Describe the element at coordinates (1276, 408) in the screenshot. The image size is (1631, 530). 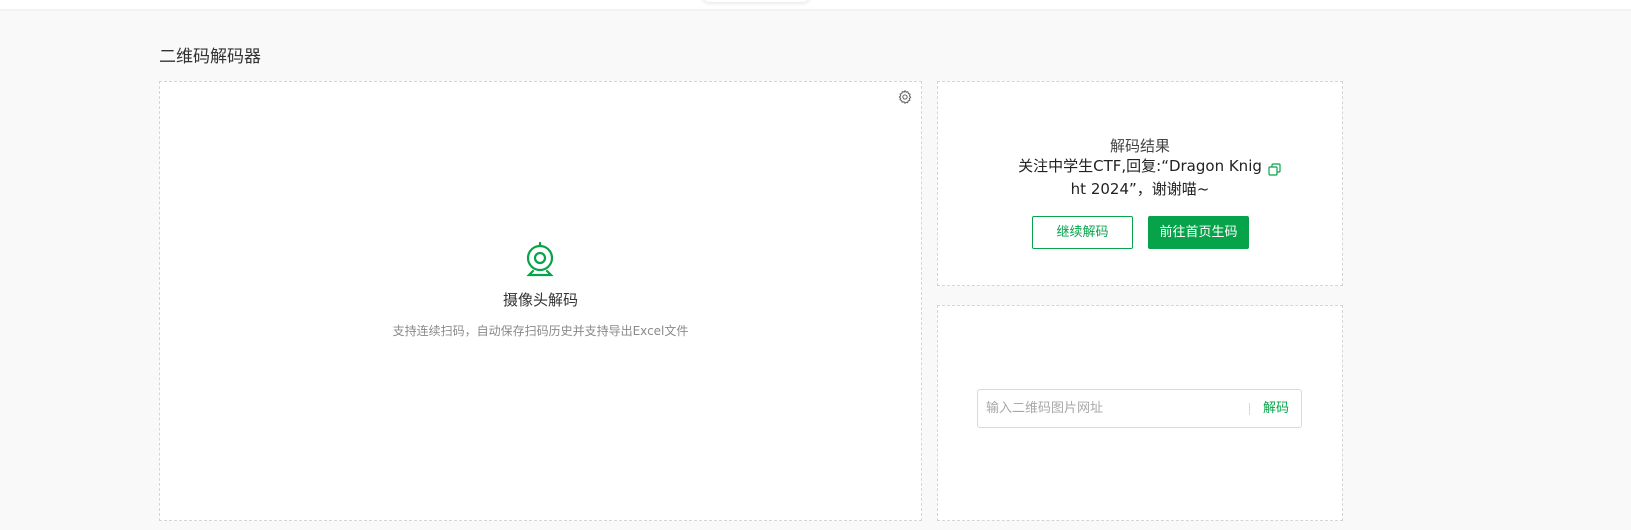
I see `url-decode-button: 解码` at that location.